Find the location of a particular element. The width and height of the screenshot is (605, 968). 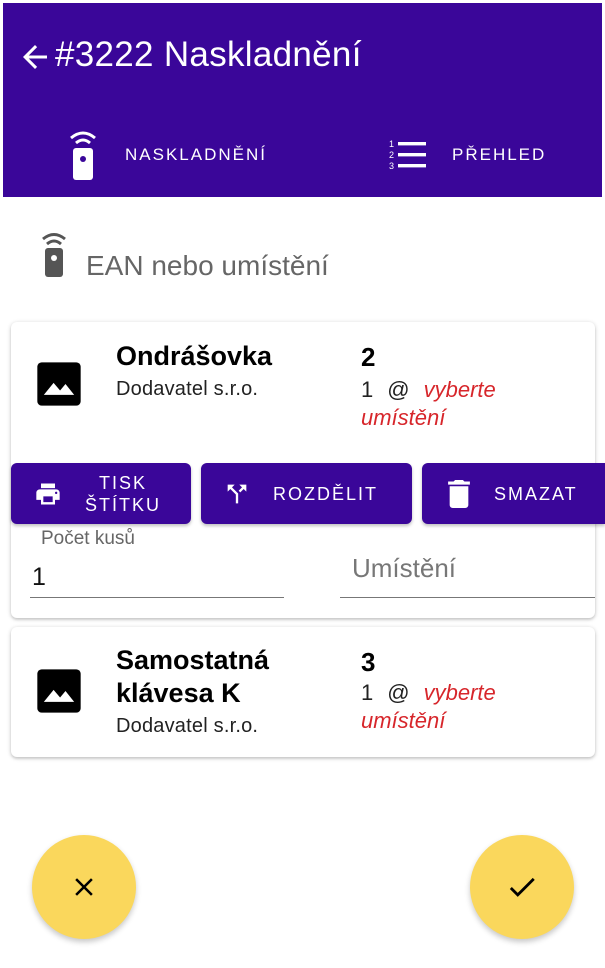

confirm-button is located at coordinates (522, 887).